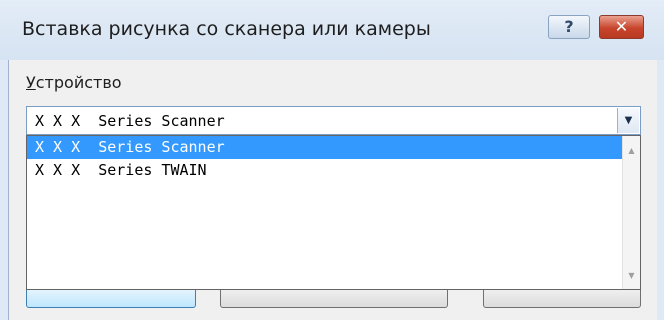  Describe the element at coordinates (631, 151) in the screenshot. I see `scroll-up-arrow-icon: ▲` at that location.